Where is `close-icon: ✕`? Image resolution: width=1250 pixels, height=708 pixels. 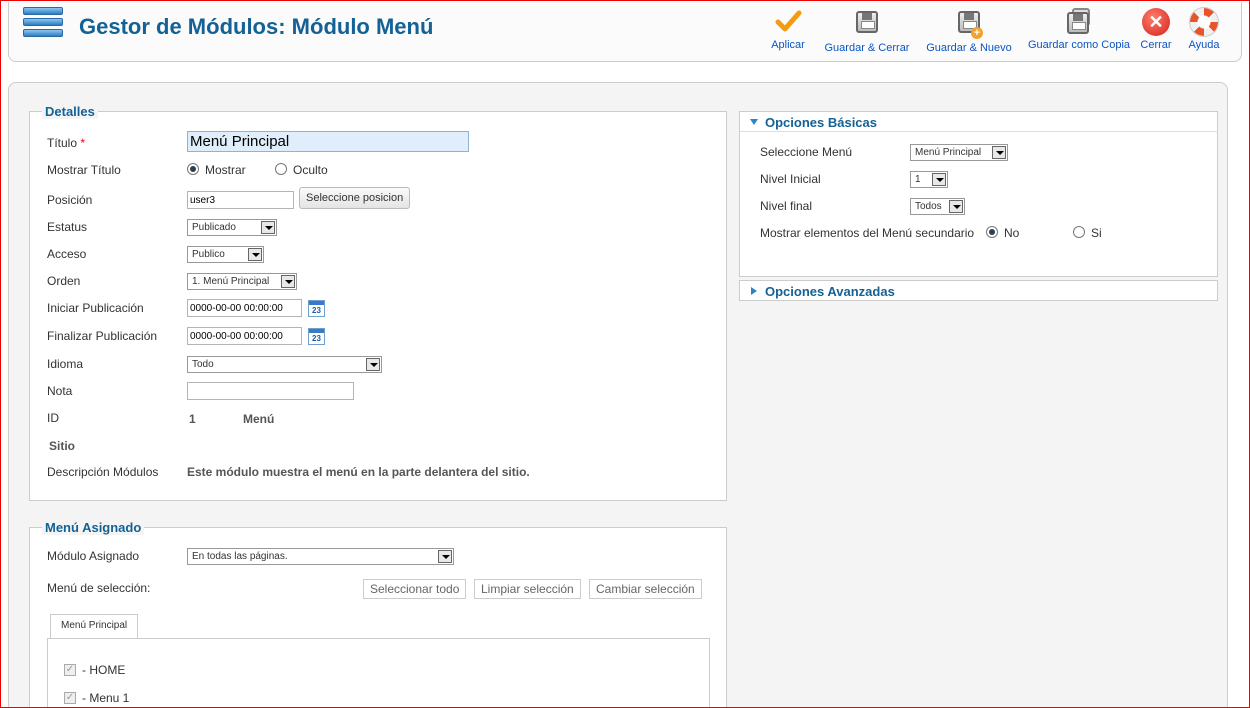 close-icon: ✕ is located at coordinates (1156, 22).